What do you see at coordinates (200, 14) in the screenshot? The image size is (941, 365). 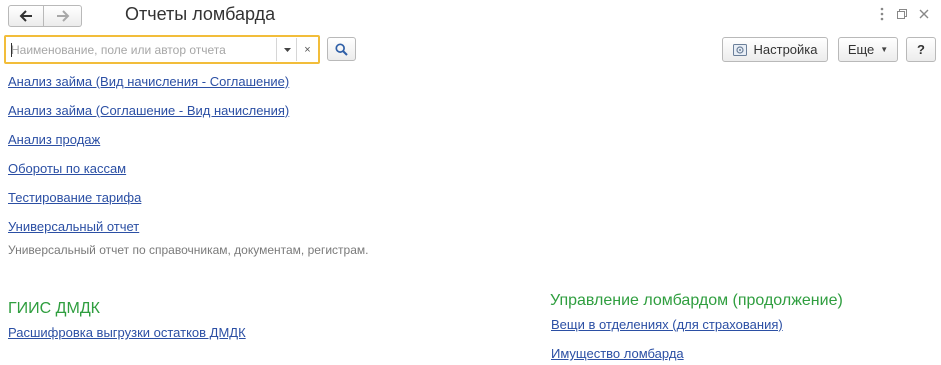 I see `page-title: Отчеты ломбарда` at bounding box center [200, 14].